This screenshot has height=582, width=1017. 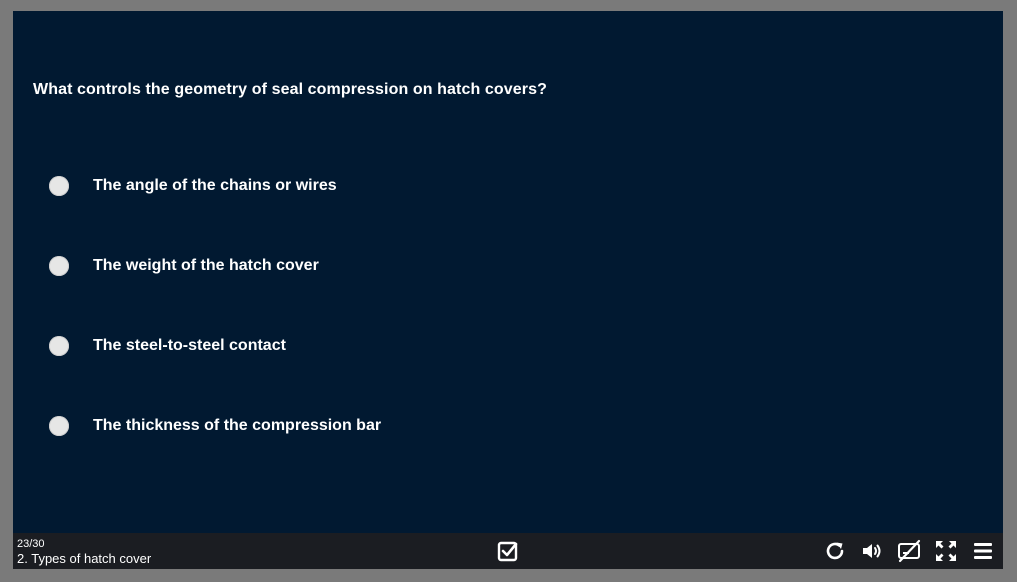 I want to click on checkbox-check-icon, so click(x=507, y=551).